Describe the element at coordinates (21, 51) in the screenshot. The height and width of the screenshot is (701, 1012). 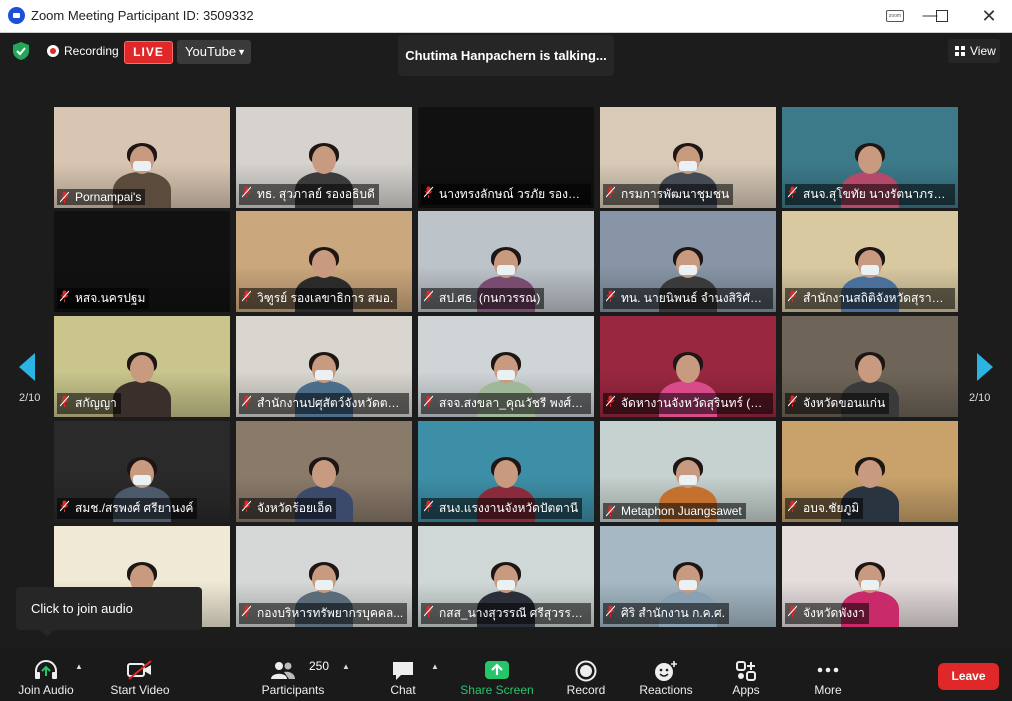
I see `security-shield-icon` at that location.